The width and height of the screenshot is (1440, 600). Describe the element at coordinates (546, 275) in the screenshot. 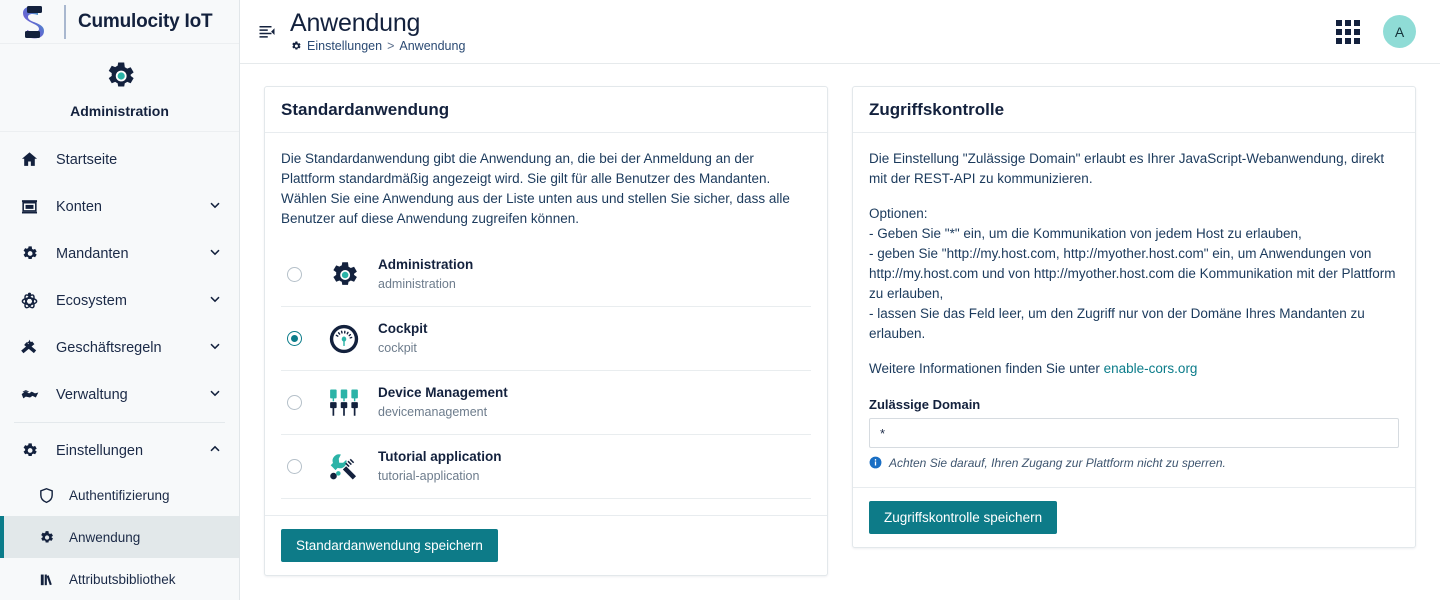

I see `application-row-administration: Administration administration` at that location.